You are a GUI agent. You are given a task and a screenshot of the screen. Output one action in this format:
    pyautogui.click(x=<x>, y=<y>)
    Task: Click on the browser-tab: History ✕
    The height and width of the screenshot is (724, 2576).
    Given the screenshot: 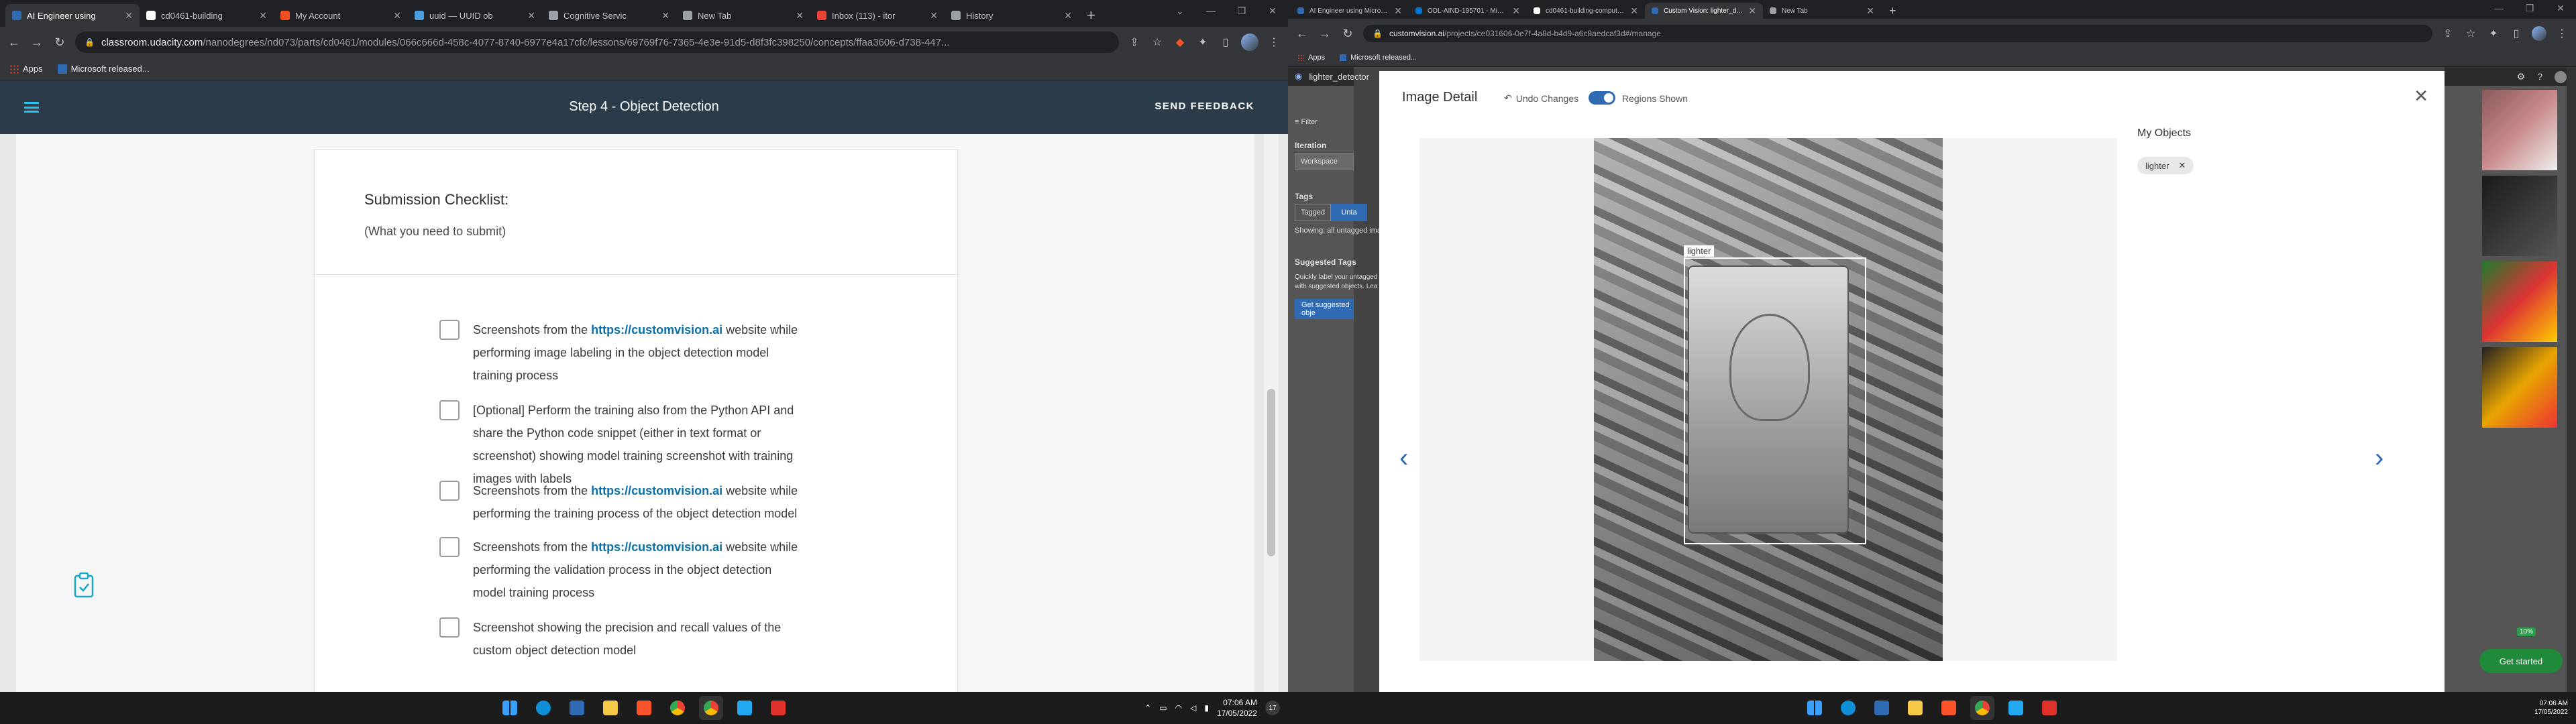 What is the action you would take?
    pyautogui.click(x=1012, y=15)
    